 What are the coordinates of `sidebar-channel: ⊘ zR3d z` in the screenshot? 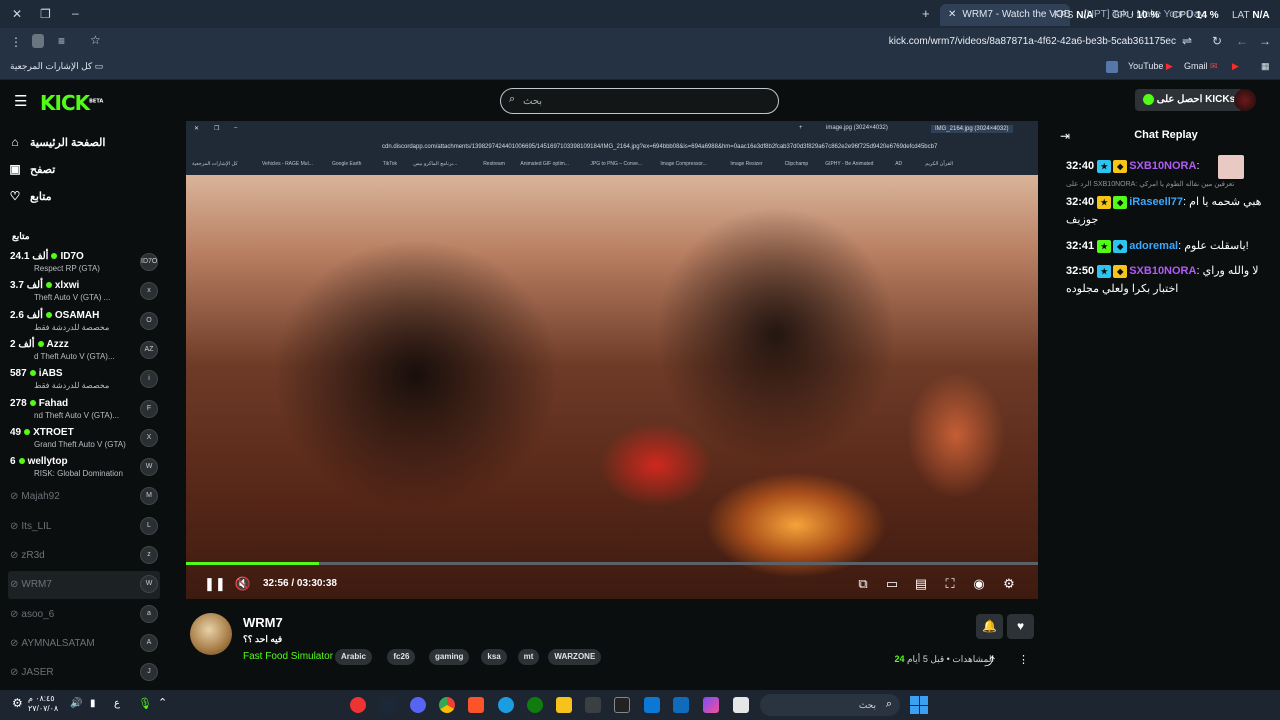 It's located at (84, 556).